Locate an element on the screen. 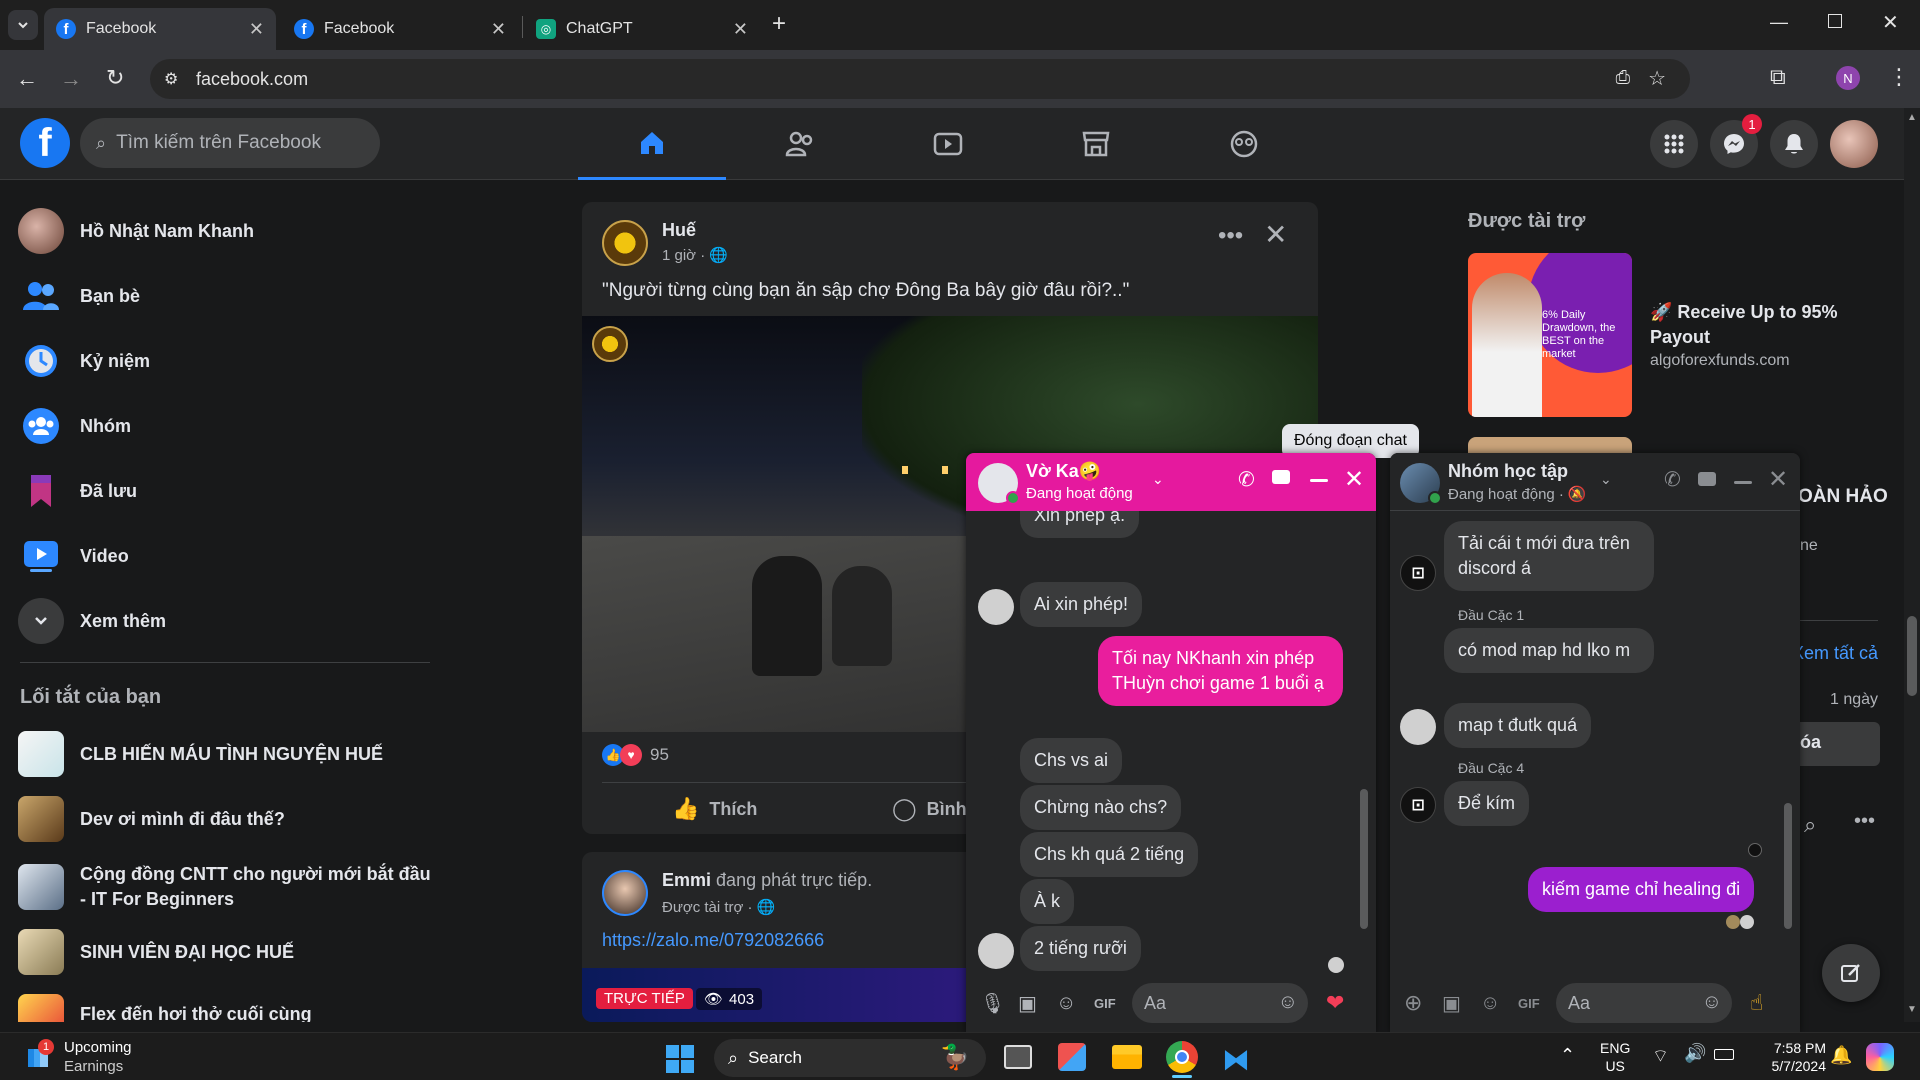 The image size is (1920, 1080). wifi-icon: ⌔ is located at coordinates (1660, 1056).